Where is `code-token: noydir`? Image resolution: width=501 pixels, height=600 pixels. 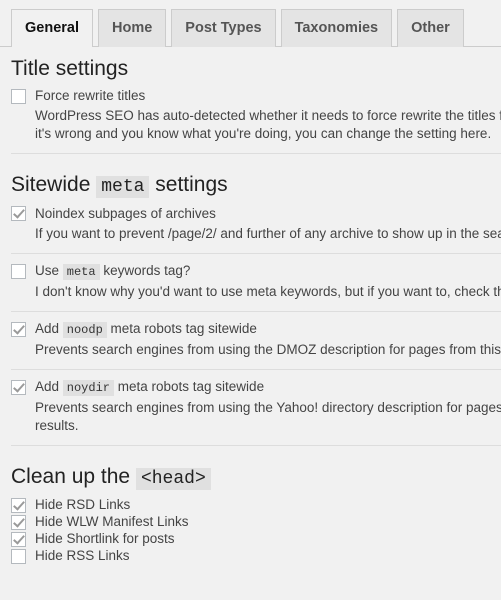 code-token: noydir is located at coordinates (88, 387).